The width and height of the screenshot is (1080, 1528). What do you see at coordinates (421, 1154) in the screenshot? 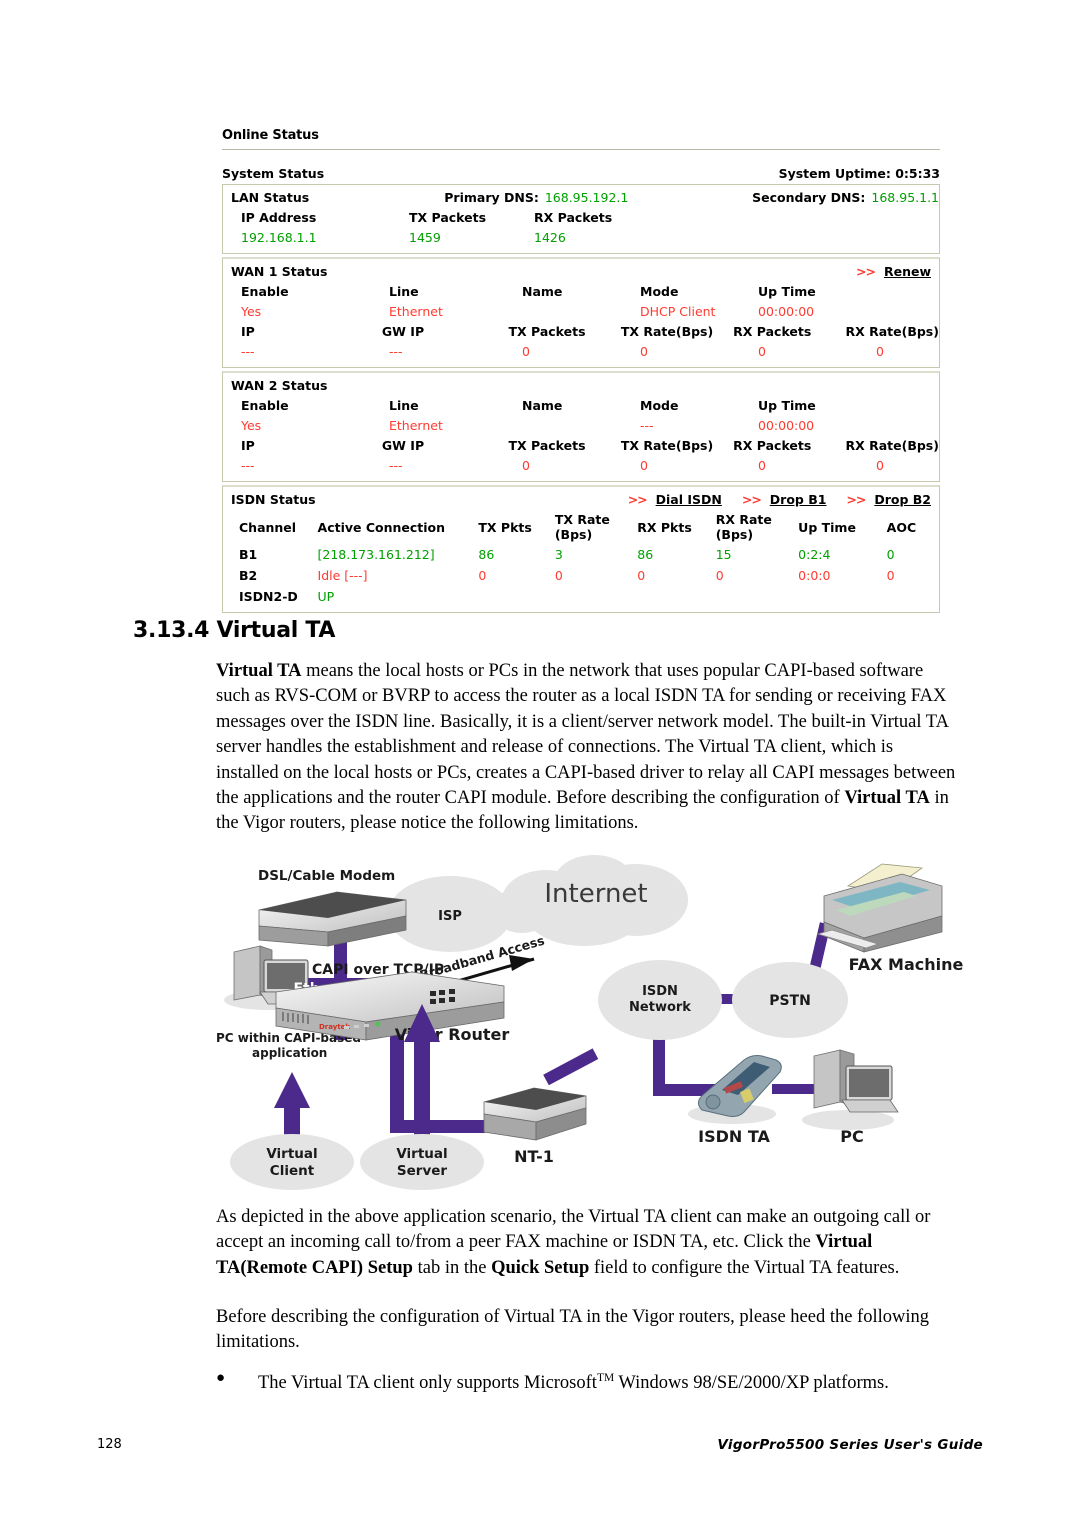
I see `virtual-server-label-line1: Virtual` at bounding box center [421, 1154].